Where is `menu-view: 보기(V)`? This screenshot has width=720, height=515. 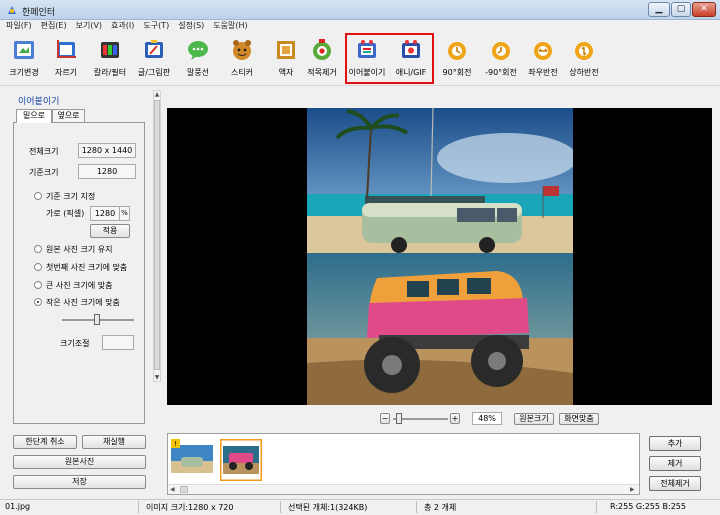 menu-view: 보기(V) is located at coordinates (89, 26).